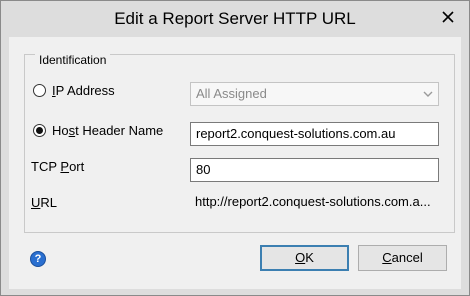 This screenshot has height=296, width=470. I want to click on ok-button: OK, so click(304, 258).